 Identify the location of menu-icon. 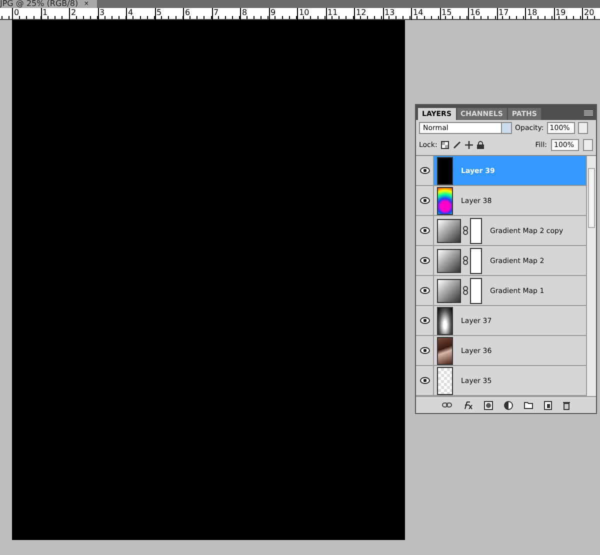
(588, 113).